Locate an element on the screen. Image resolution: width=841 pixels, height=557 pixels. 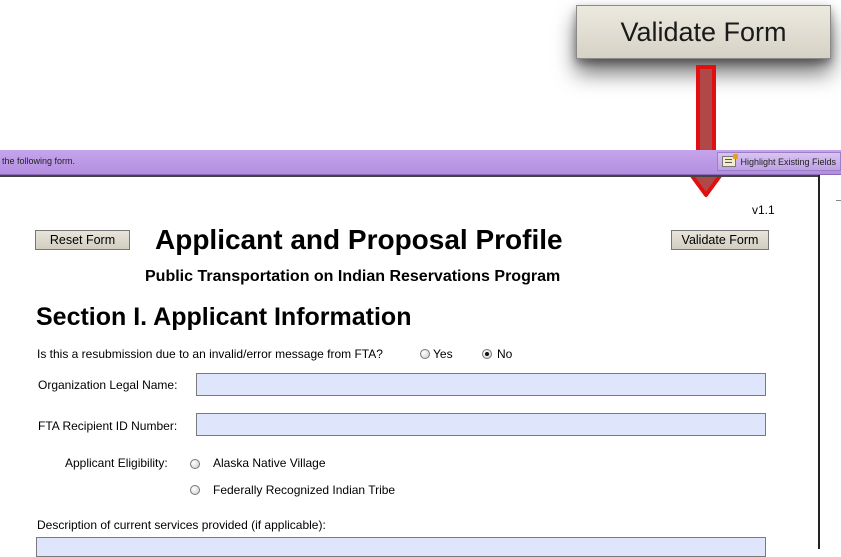
form-version: v1.1 is located at coordinates (763, 210).